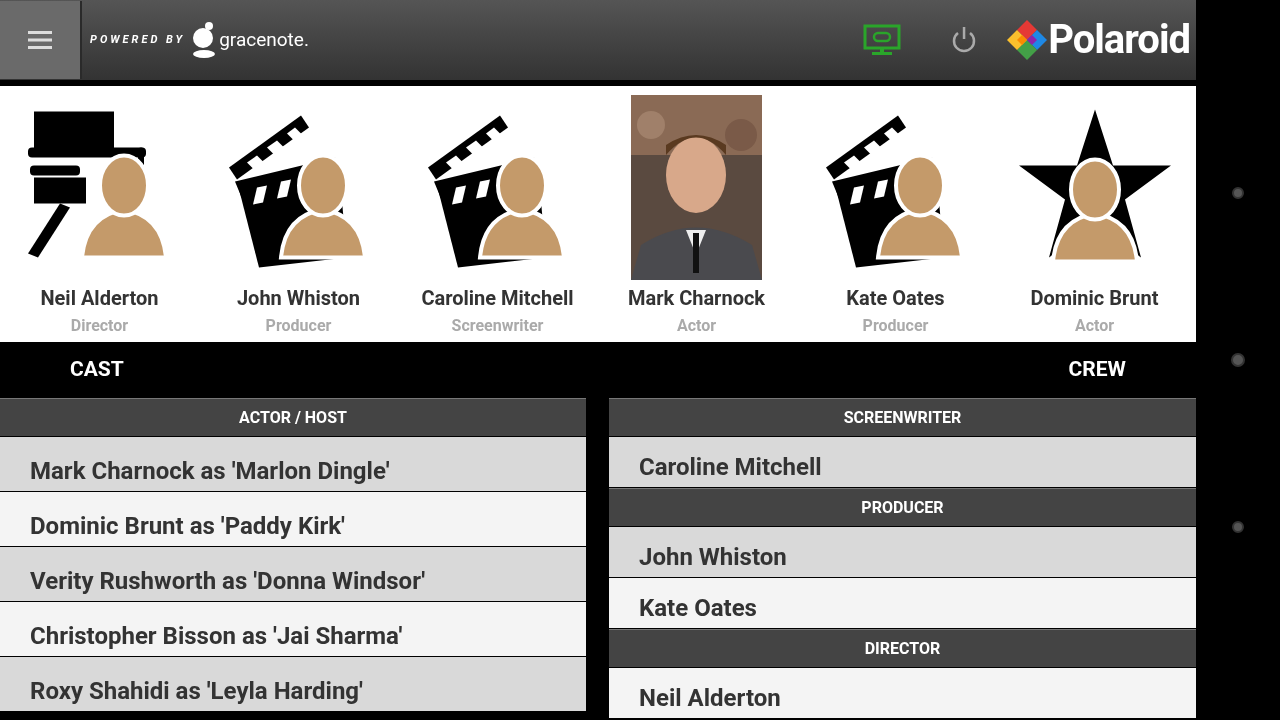 The width and height of the screenshot is (1280, 720). Describe the element at coordinates (293, 417) in the screenshot. I see `section-header: ACTOR / HOST` at that location.